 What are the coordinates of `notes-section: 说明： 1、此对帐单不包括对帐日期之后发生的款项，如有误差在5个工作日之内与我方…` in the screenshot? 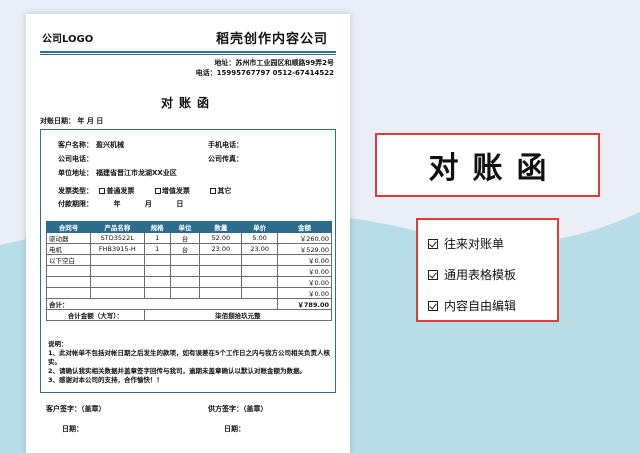 It's located at (193, 362).